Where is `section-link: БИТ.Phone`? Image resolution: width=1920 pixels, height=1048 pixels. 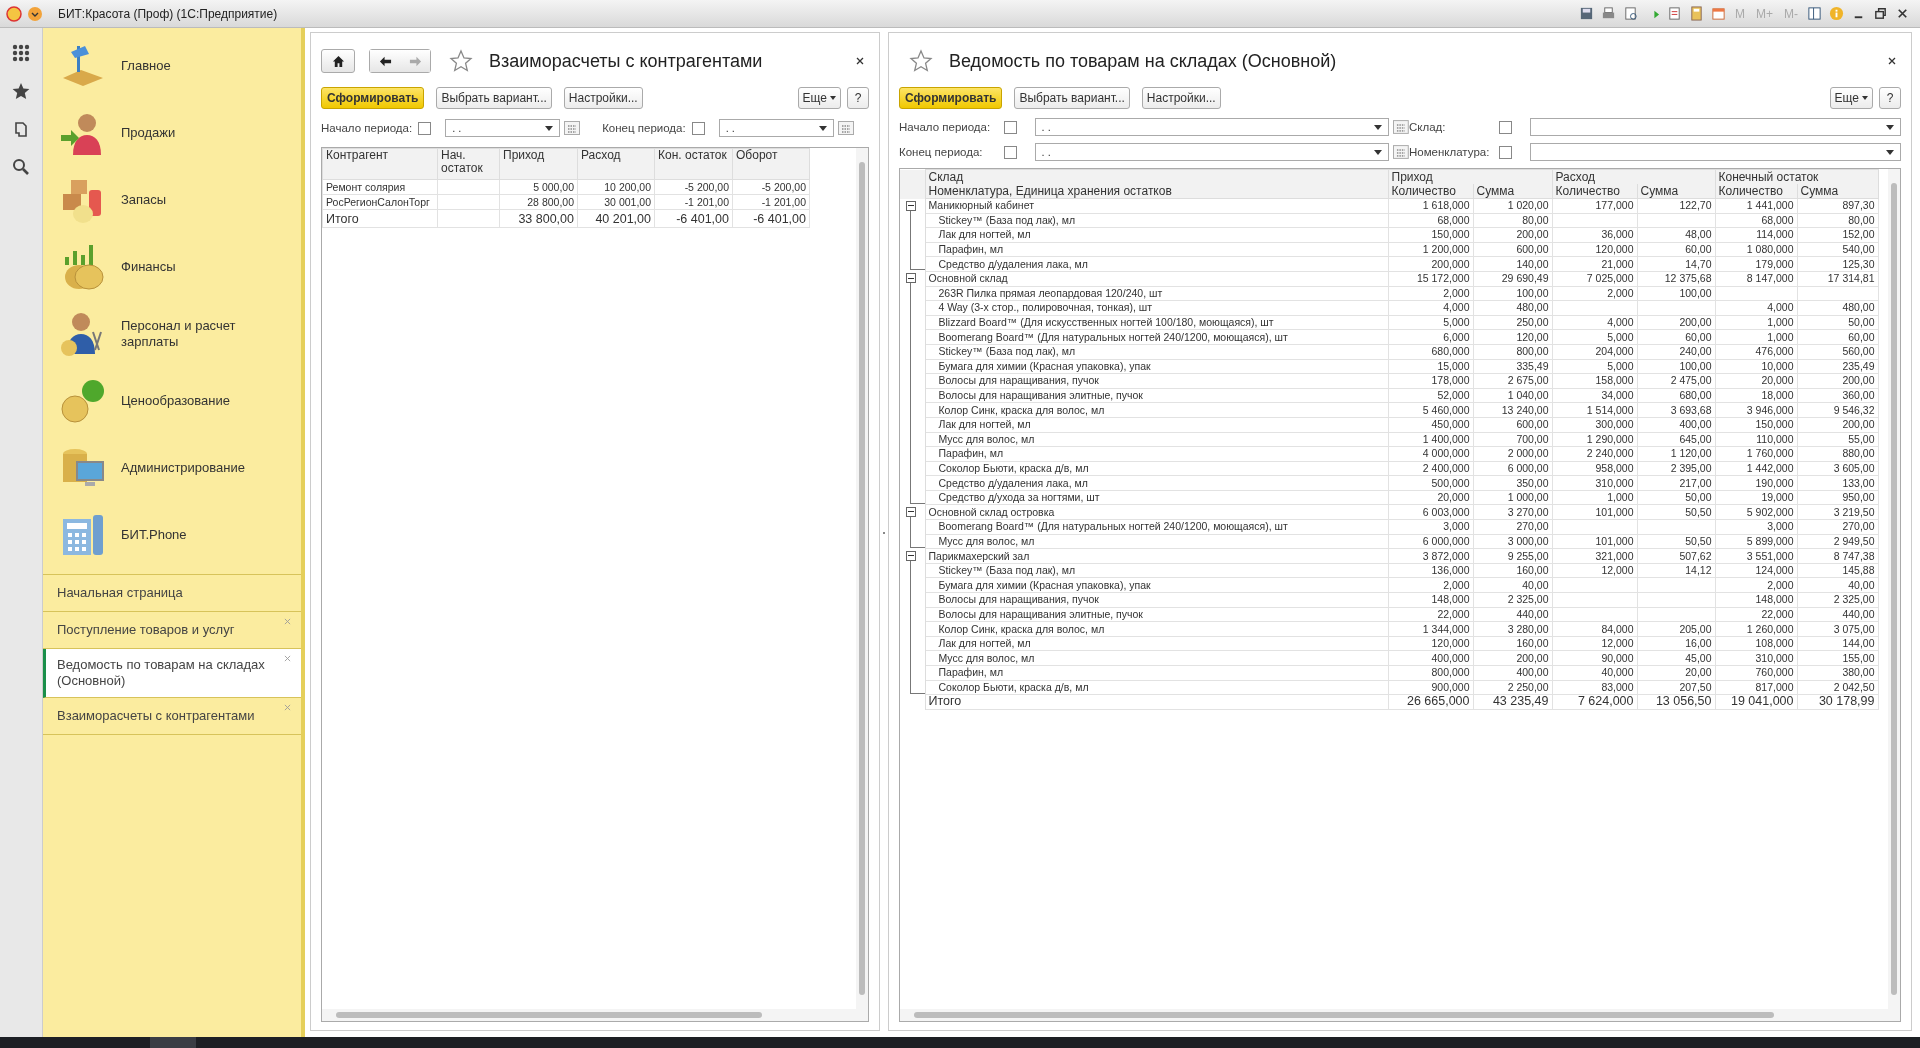 section-link: БИТ.Phone is located at coordinates (186, 534).